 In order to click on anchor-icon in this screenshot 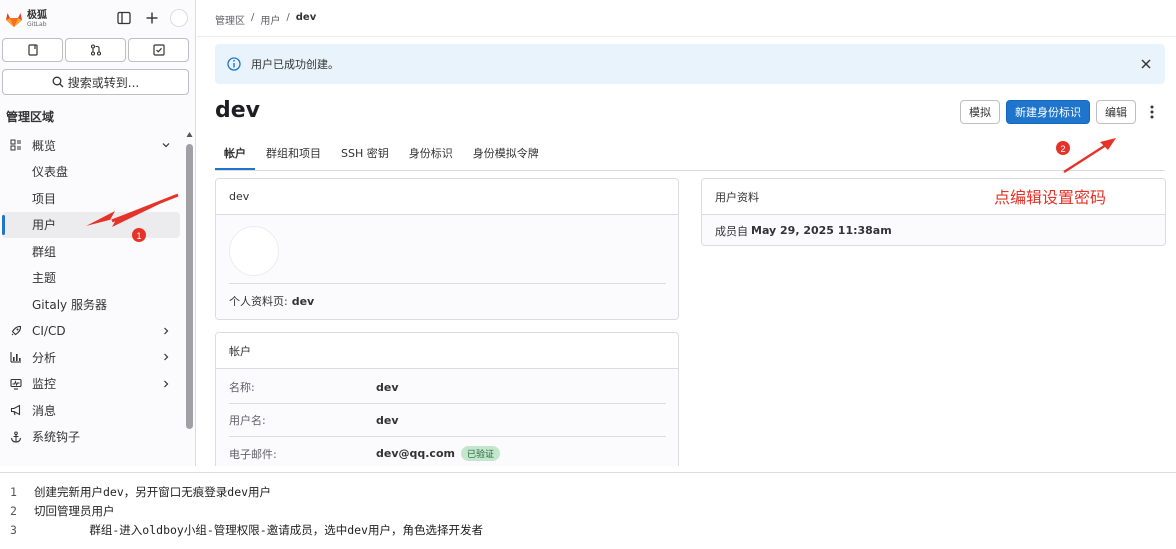, I will do `click(16, 437)`.